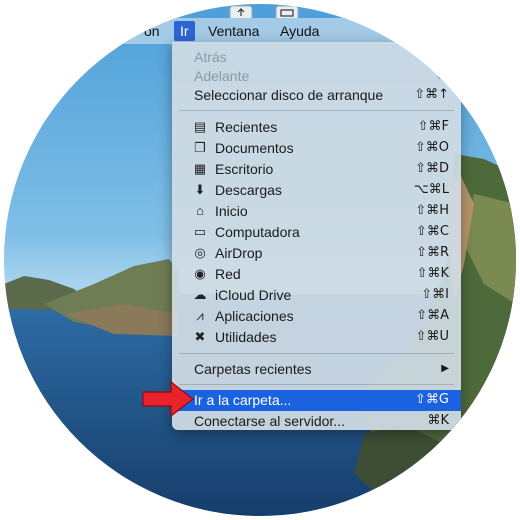 Image resolution: width=520 pixels, height=520 pixels. I want to click on documents-icon: ❐, so click(200, 147).